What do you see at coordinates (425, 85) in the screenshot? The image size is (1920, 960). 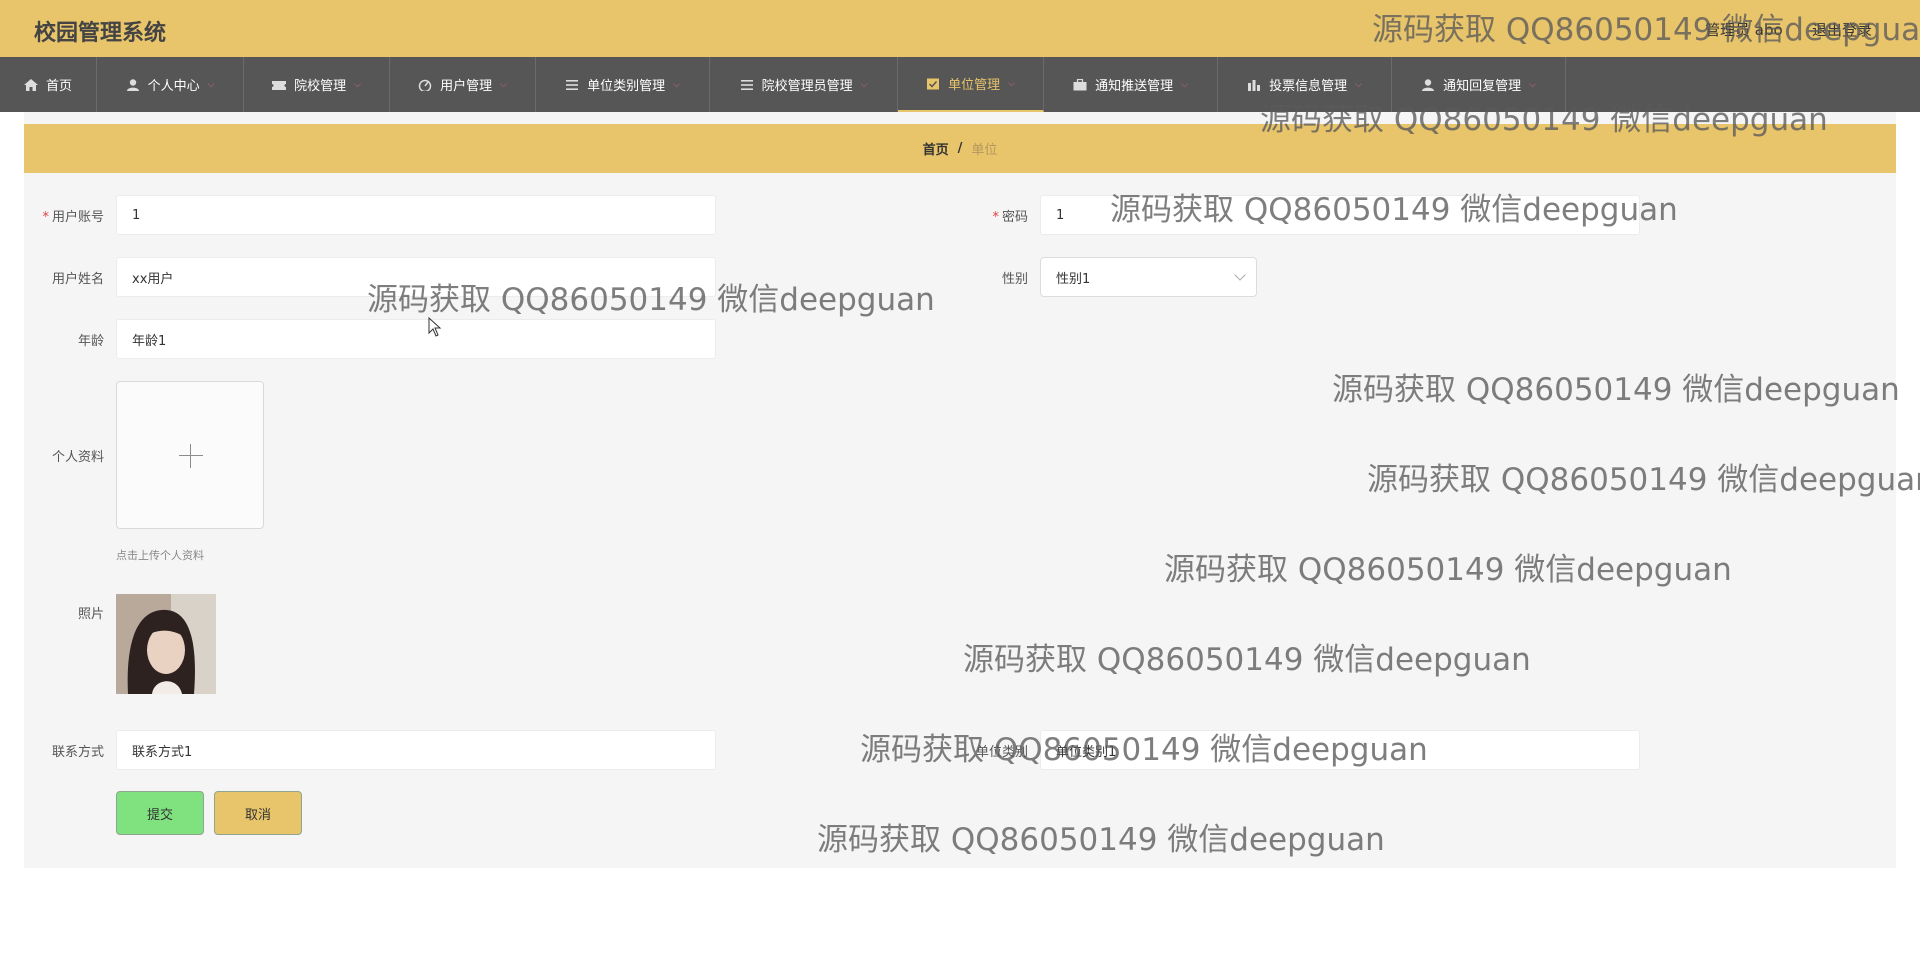 I see `gauge-icon` at bounding box center [425, 85].